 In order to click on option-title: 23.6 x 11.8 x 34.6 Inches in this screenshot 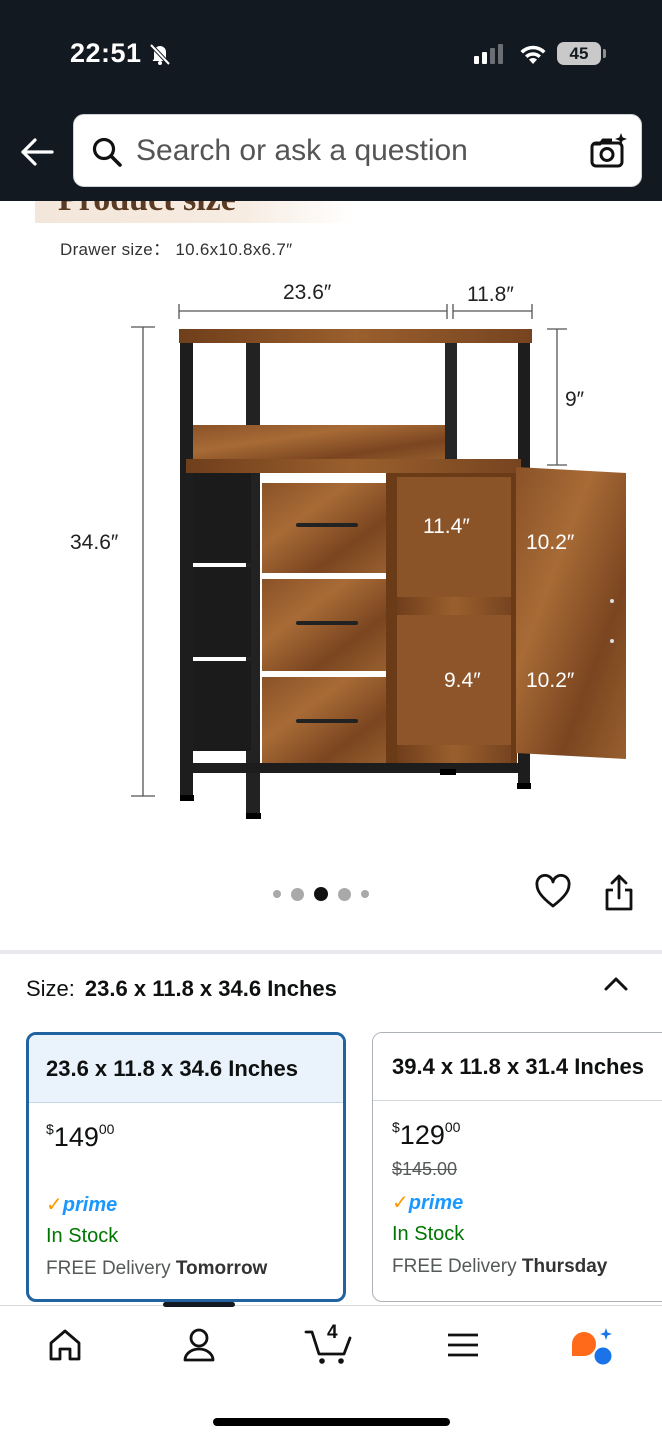, I will do `click(186, 1069)`.